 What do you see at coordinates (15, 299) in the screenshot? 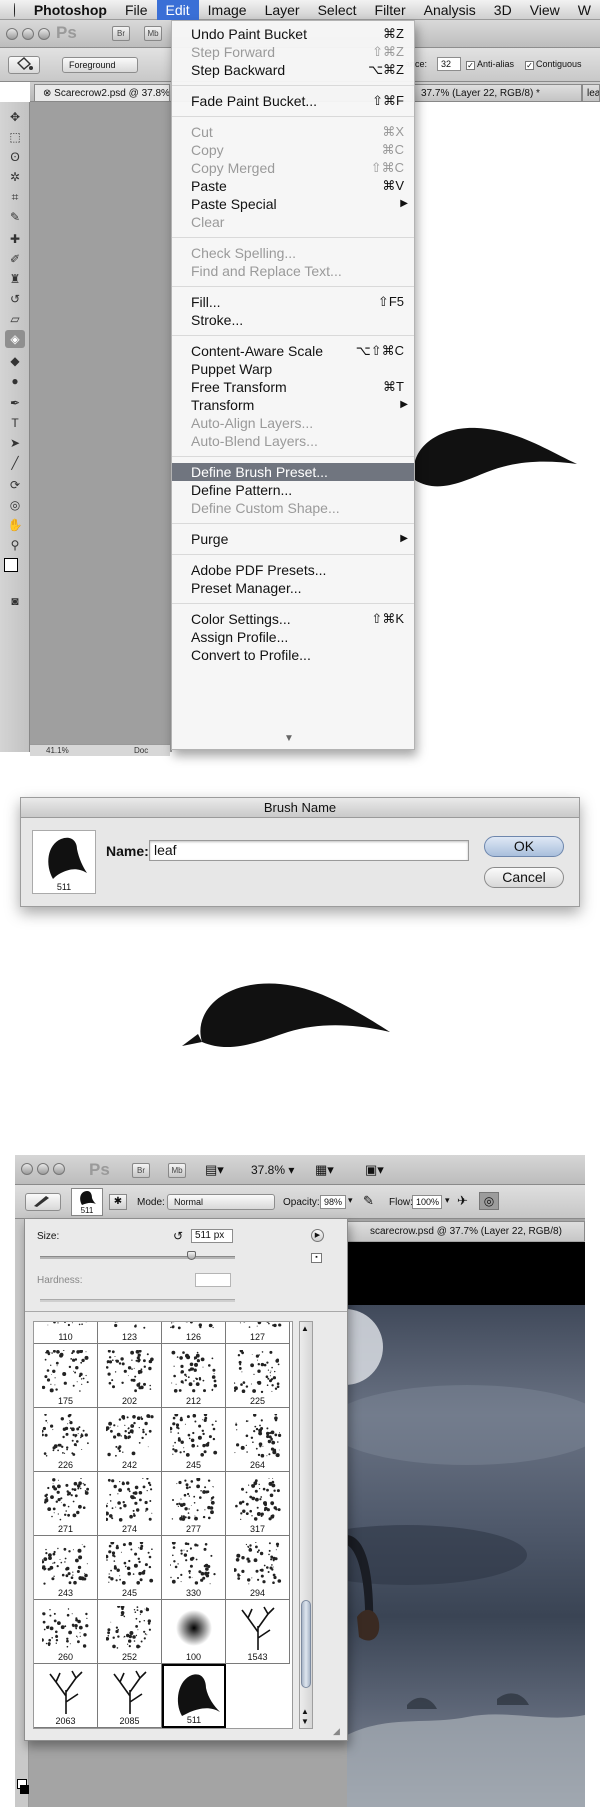
I see `history-brush-icon: ↺` at bounding box center [15, 299].